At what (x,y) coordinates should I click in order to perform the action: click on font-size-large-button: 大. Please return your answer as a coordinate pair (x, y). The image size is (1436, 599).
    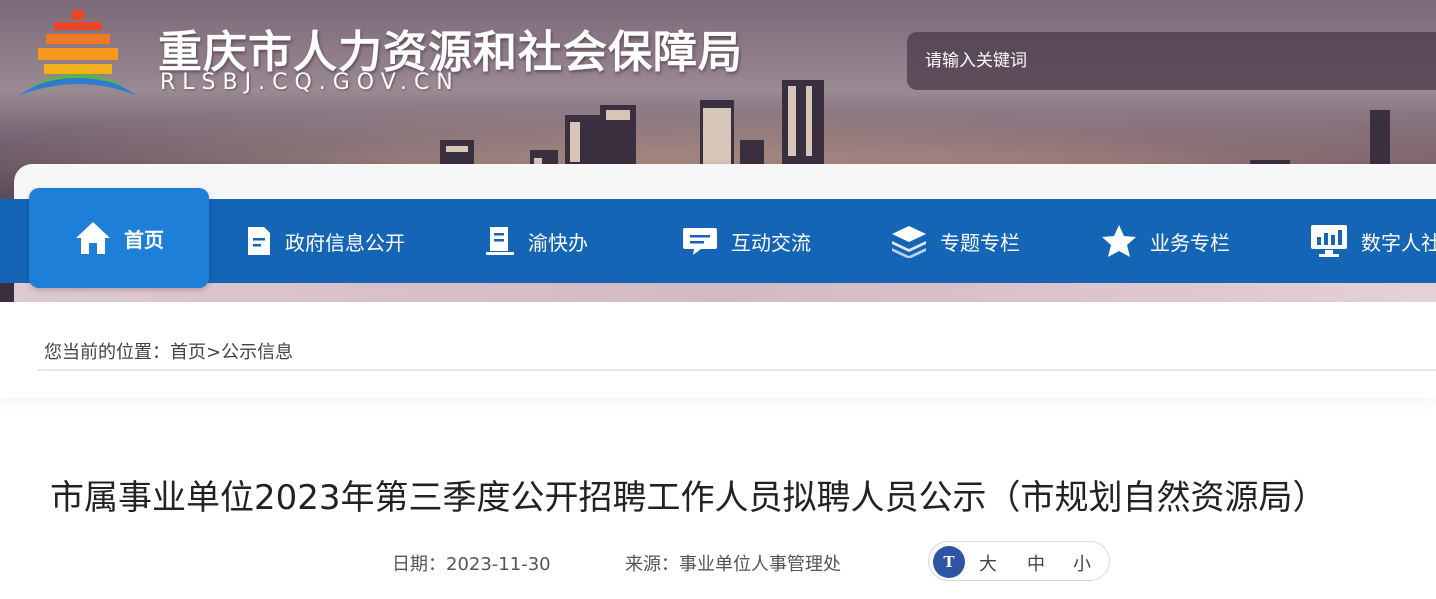
    Looking at the image, I should click on (988, 563).